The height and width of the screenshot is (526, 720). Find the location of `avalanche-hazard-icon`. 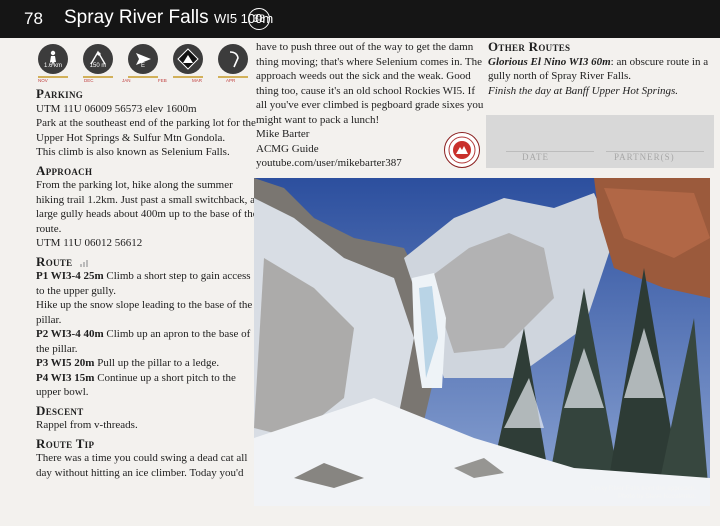

avalanche-hazard-icon is located at coordinates (188, 59).